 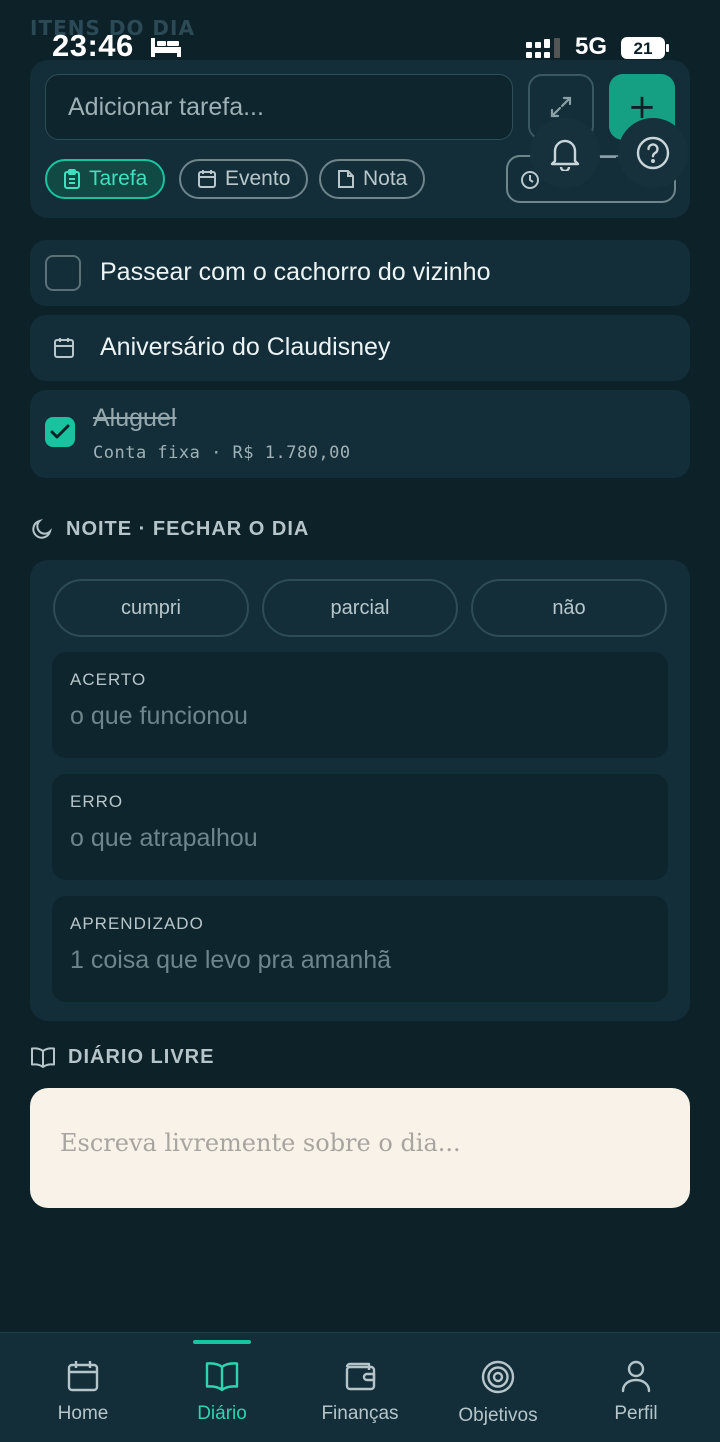 I want to click on type-chip-nota: Nota, so click(x=372, y=179).